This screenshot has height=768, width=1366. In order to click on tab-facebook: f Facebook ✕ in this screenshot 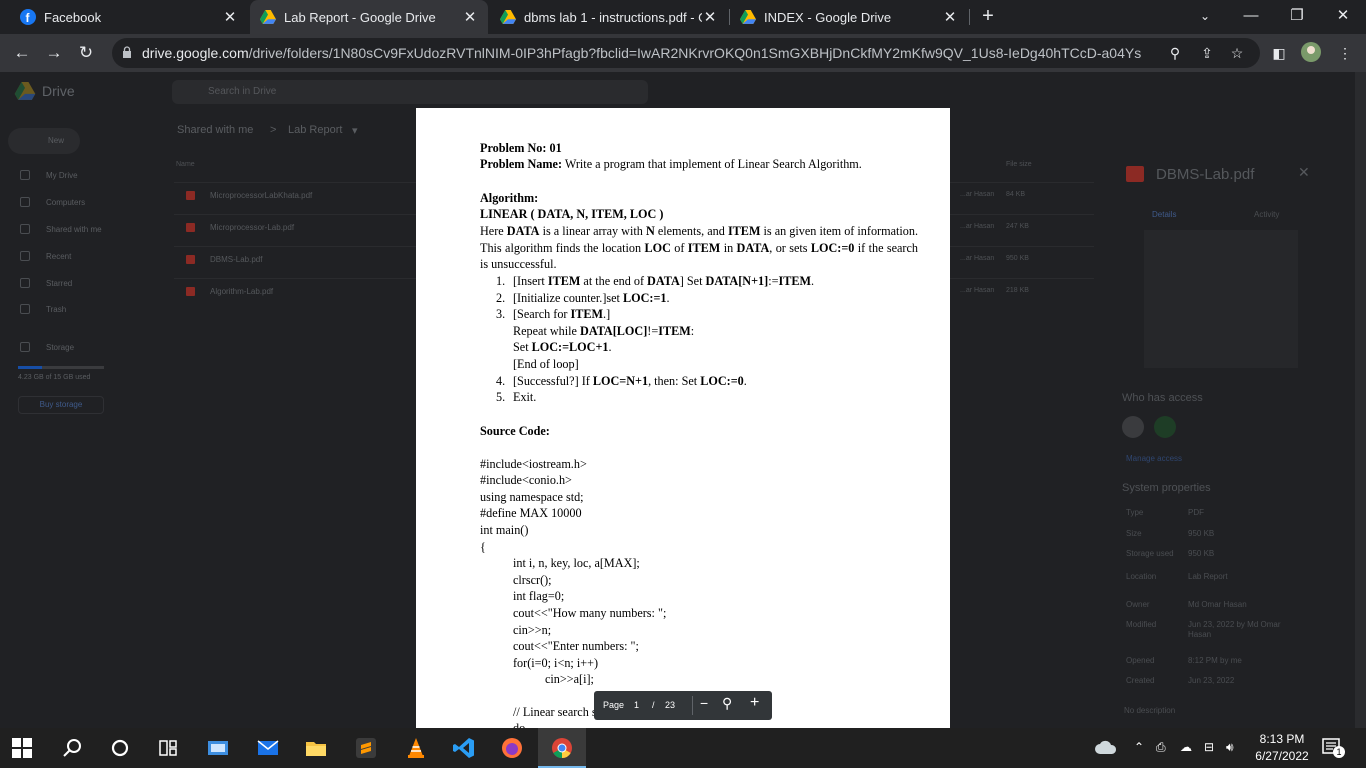, I will do `click(129, 17)`.